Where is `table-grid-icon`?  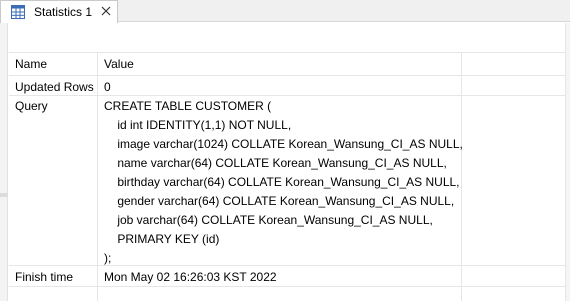 table-grid-icon is located at coordinates (18, 12).